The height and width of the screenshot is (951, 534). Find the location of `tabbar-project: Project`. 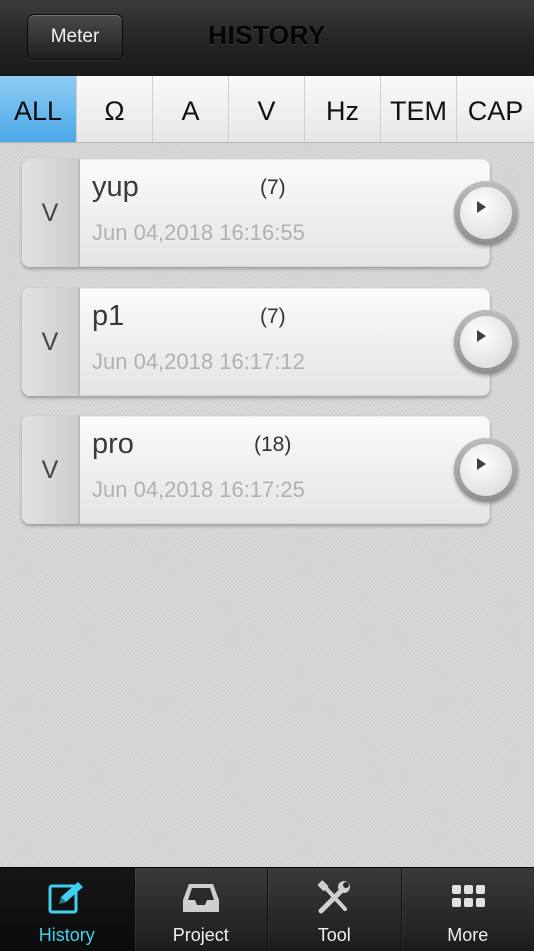

tabbar-project: Project is located at coordinates (201, 909).